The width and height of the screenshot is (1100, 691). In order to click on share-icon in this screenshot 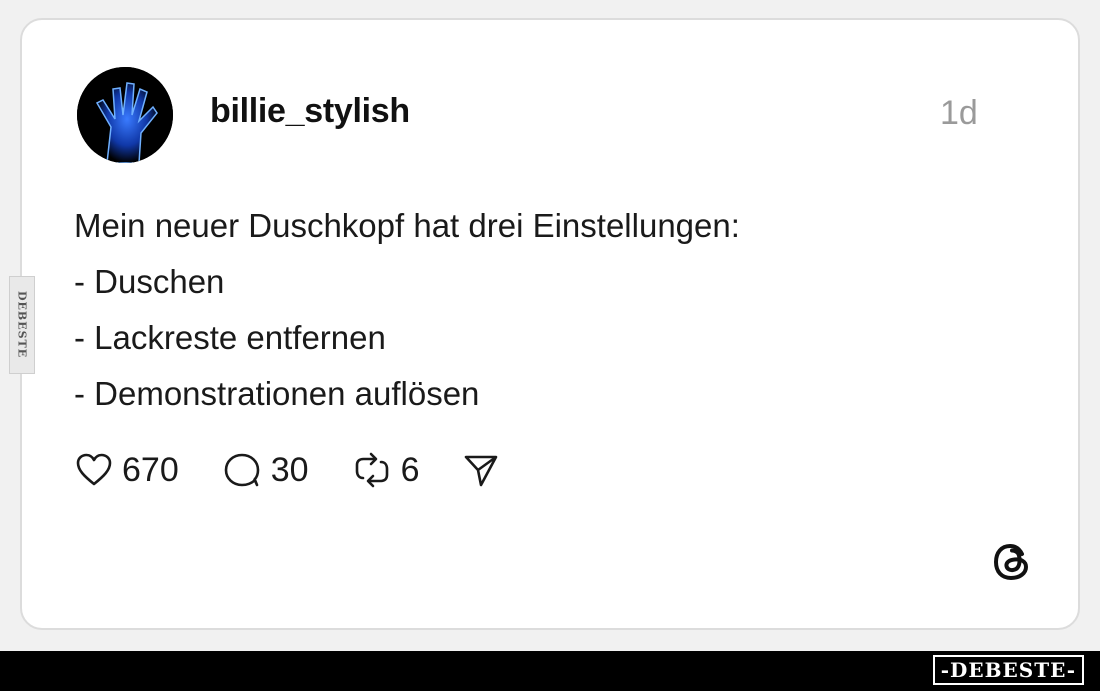, I will do `click(481, 471)`.